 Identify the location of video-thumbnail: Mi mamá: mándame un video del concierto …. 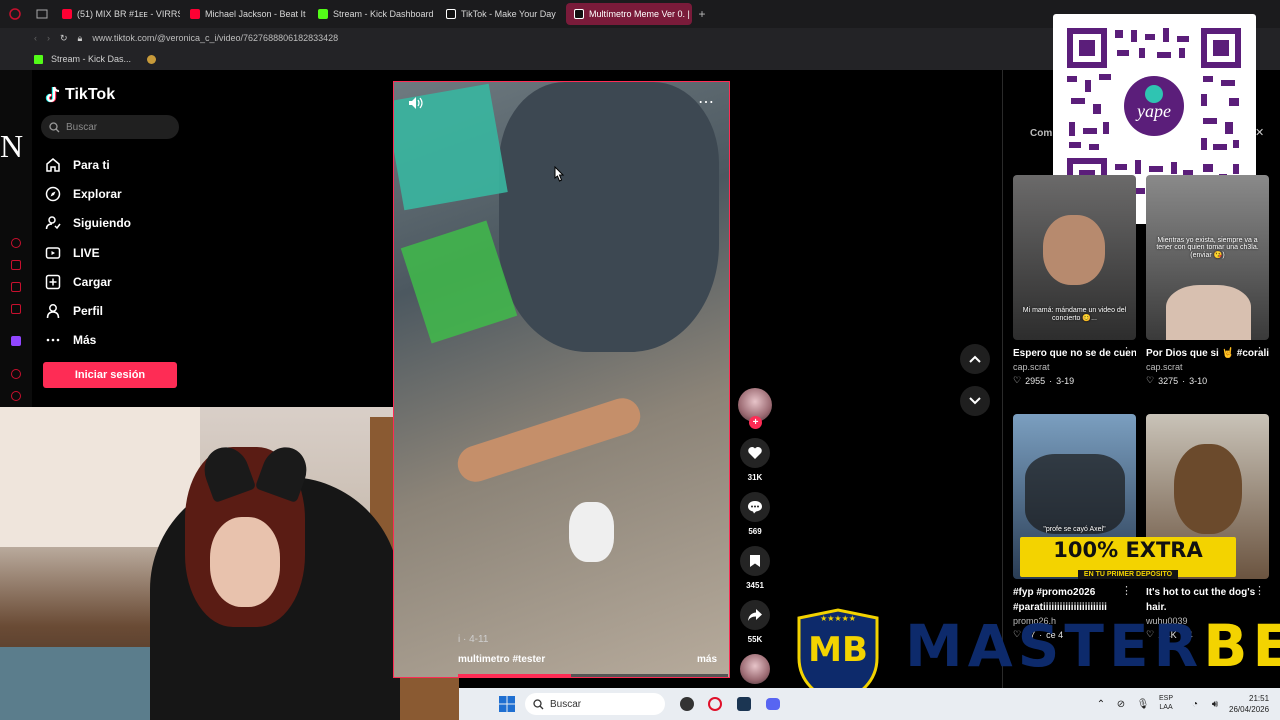
(1074, 257).